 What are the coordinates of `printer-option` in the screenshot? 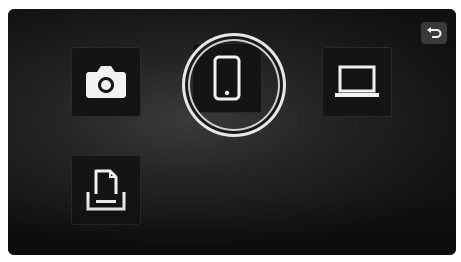 It's located at (106, 190).